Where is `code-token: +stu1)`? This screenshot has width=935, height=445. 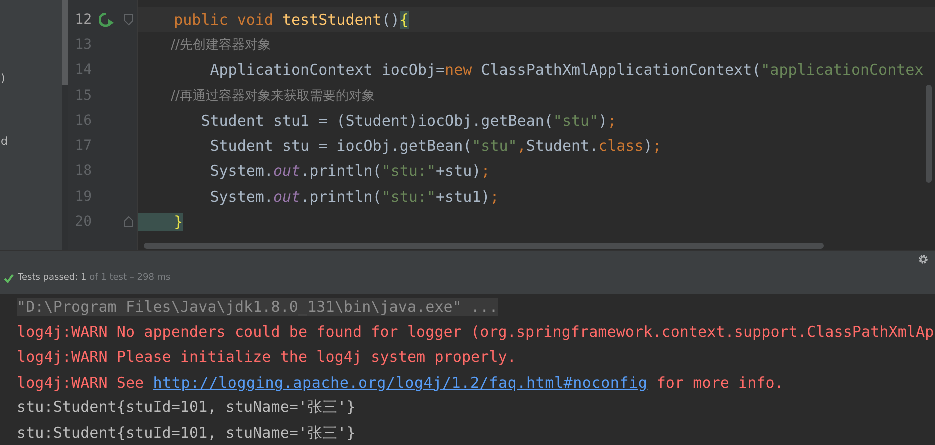 code-token: +stu1) is located at coordinates (463, 197).